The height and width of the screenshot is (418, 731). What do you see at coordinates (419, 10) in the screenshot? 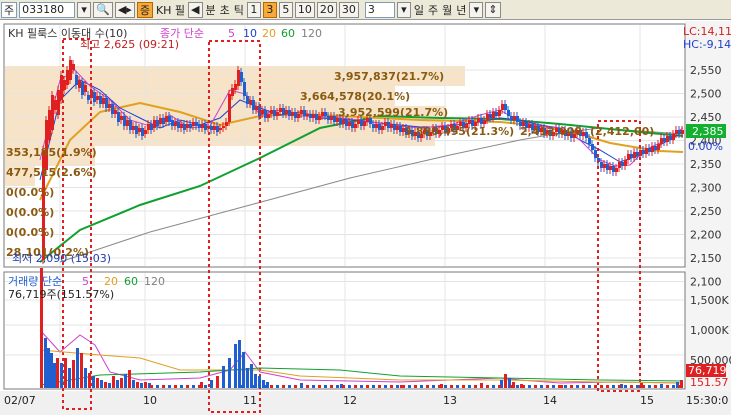
I see `tab-day: 일` at bounding box center [419, 10].